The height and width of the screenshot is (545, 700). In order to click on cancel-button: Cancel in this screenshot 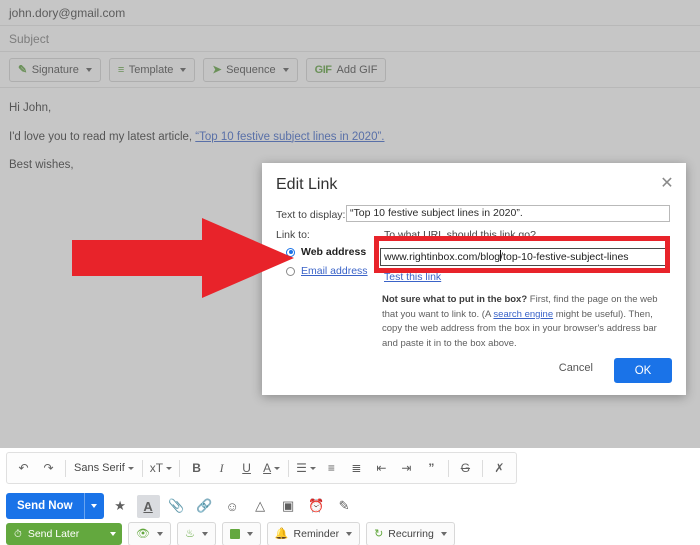, I will do `click(576, 368)`.